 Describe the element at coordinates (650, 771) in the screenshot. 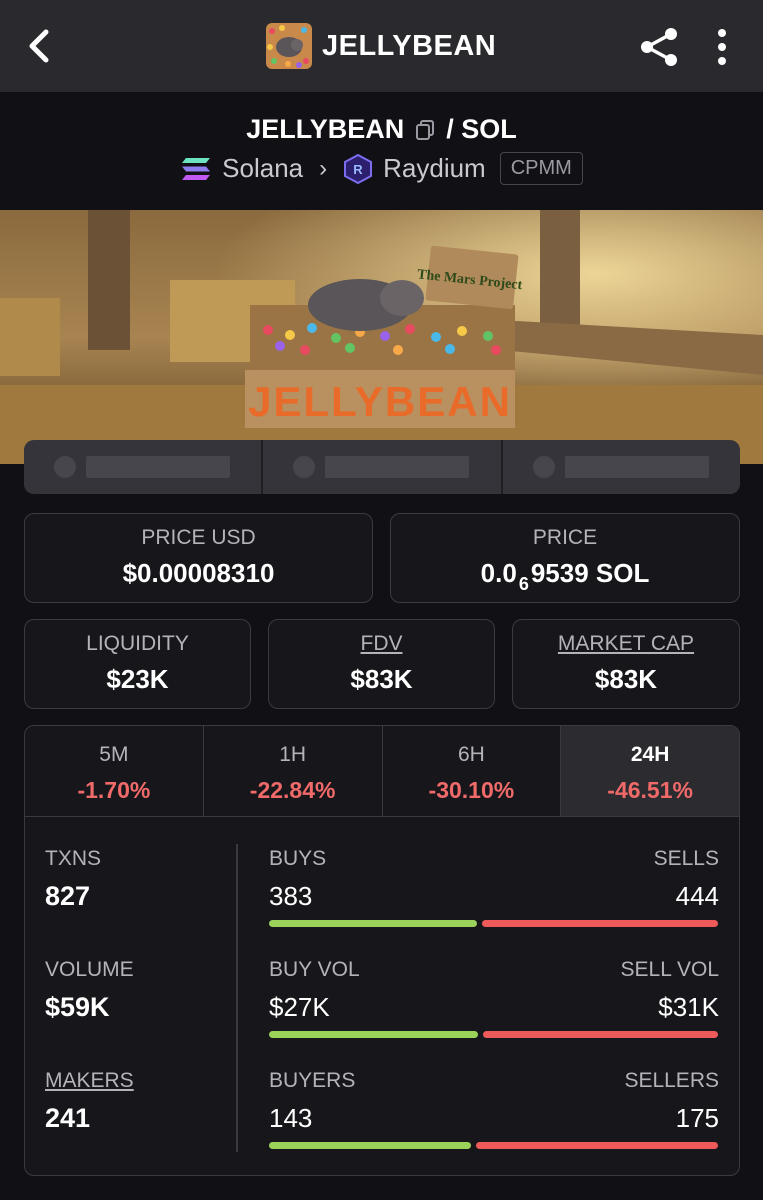

I see `tab-24h: 24H -46.51%` at that location.